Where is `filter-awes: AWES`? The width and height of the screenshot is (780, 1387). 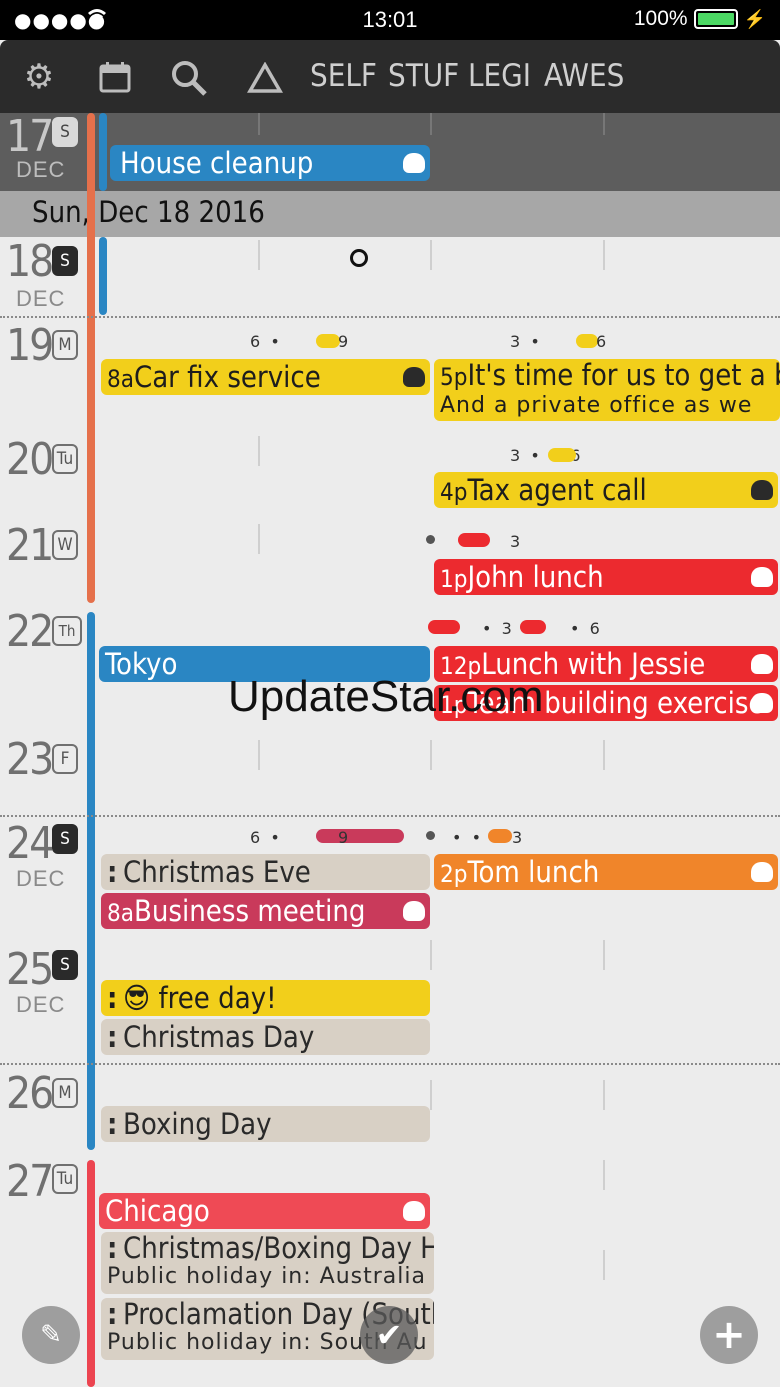
filter-awes: AWES is located at coordinates (584, 76).